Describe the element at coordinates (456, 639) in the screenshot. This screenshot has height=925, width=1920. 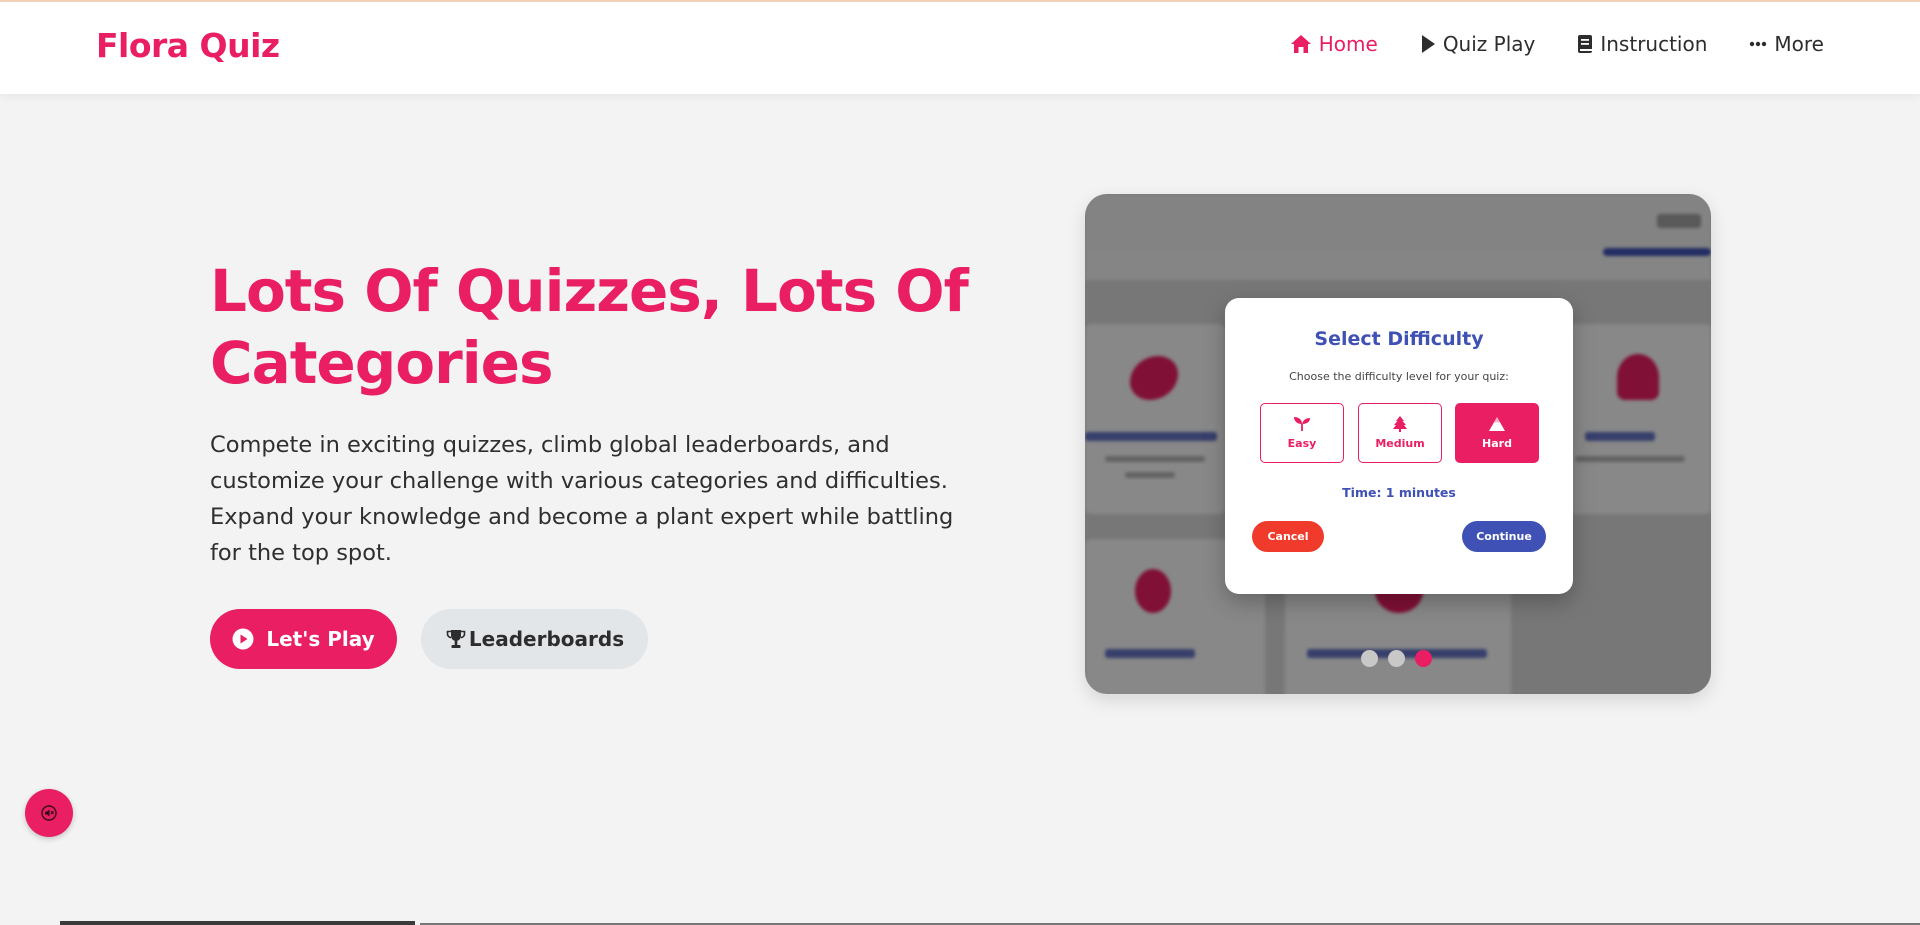
I see `trophy-icon` at that location.